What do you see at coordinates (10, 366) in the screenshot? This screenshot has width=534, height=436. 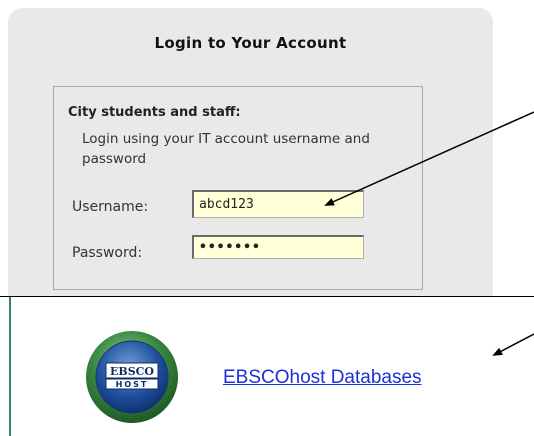 I see `panel-left-border` at bounding box center [10, 366].